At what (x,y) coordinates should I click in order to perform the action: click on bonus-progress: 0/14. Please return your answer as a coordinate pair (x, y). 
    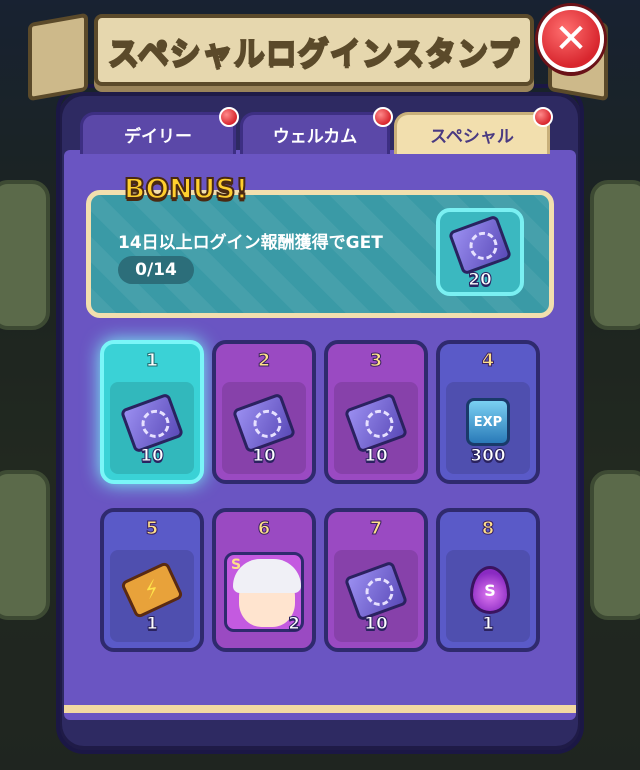
    Looking at the image, I should click on (156, 270).